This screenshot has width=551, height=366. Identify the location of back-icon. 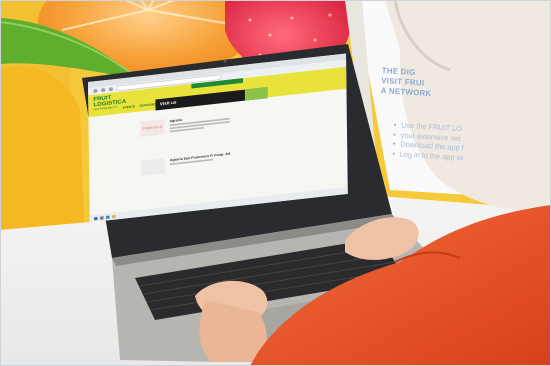
(95, 91).